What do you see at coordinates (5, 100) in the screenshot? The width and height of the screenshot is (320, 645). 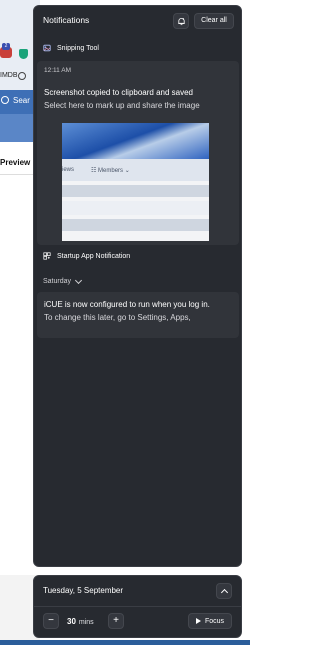 I see `search-icon` at bounding box center [5, 100].